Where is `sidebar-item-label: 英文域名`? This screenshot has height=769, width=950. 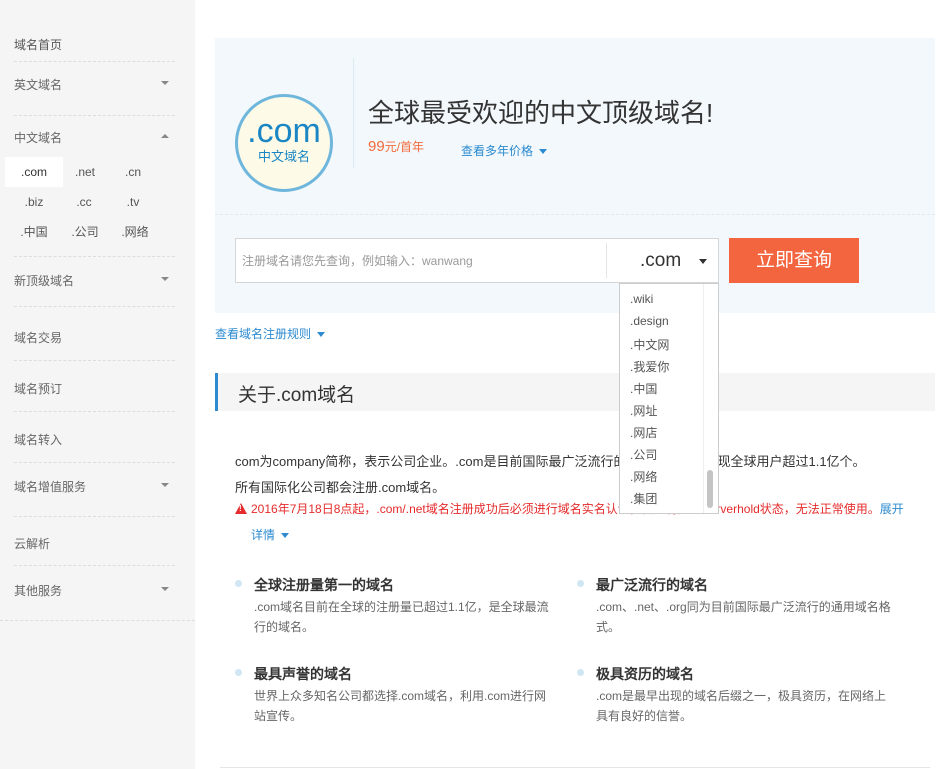
sidebar-item-label: 英文域名 is located at coordinates (38, 85).